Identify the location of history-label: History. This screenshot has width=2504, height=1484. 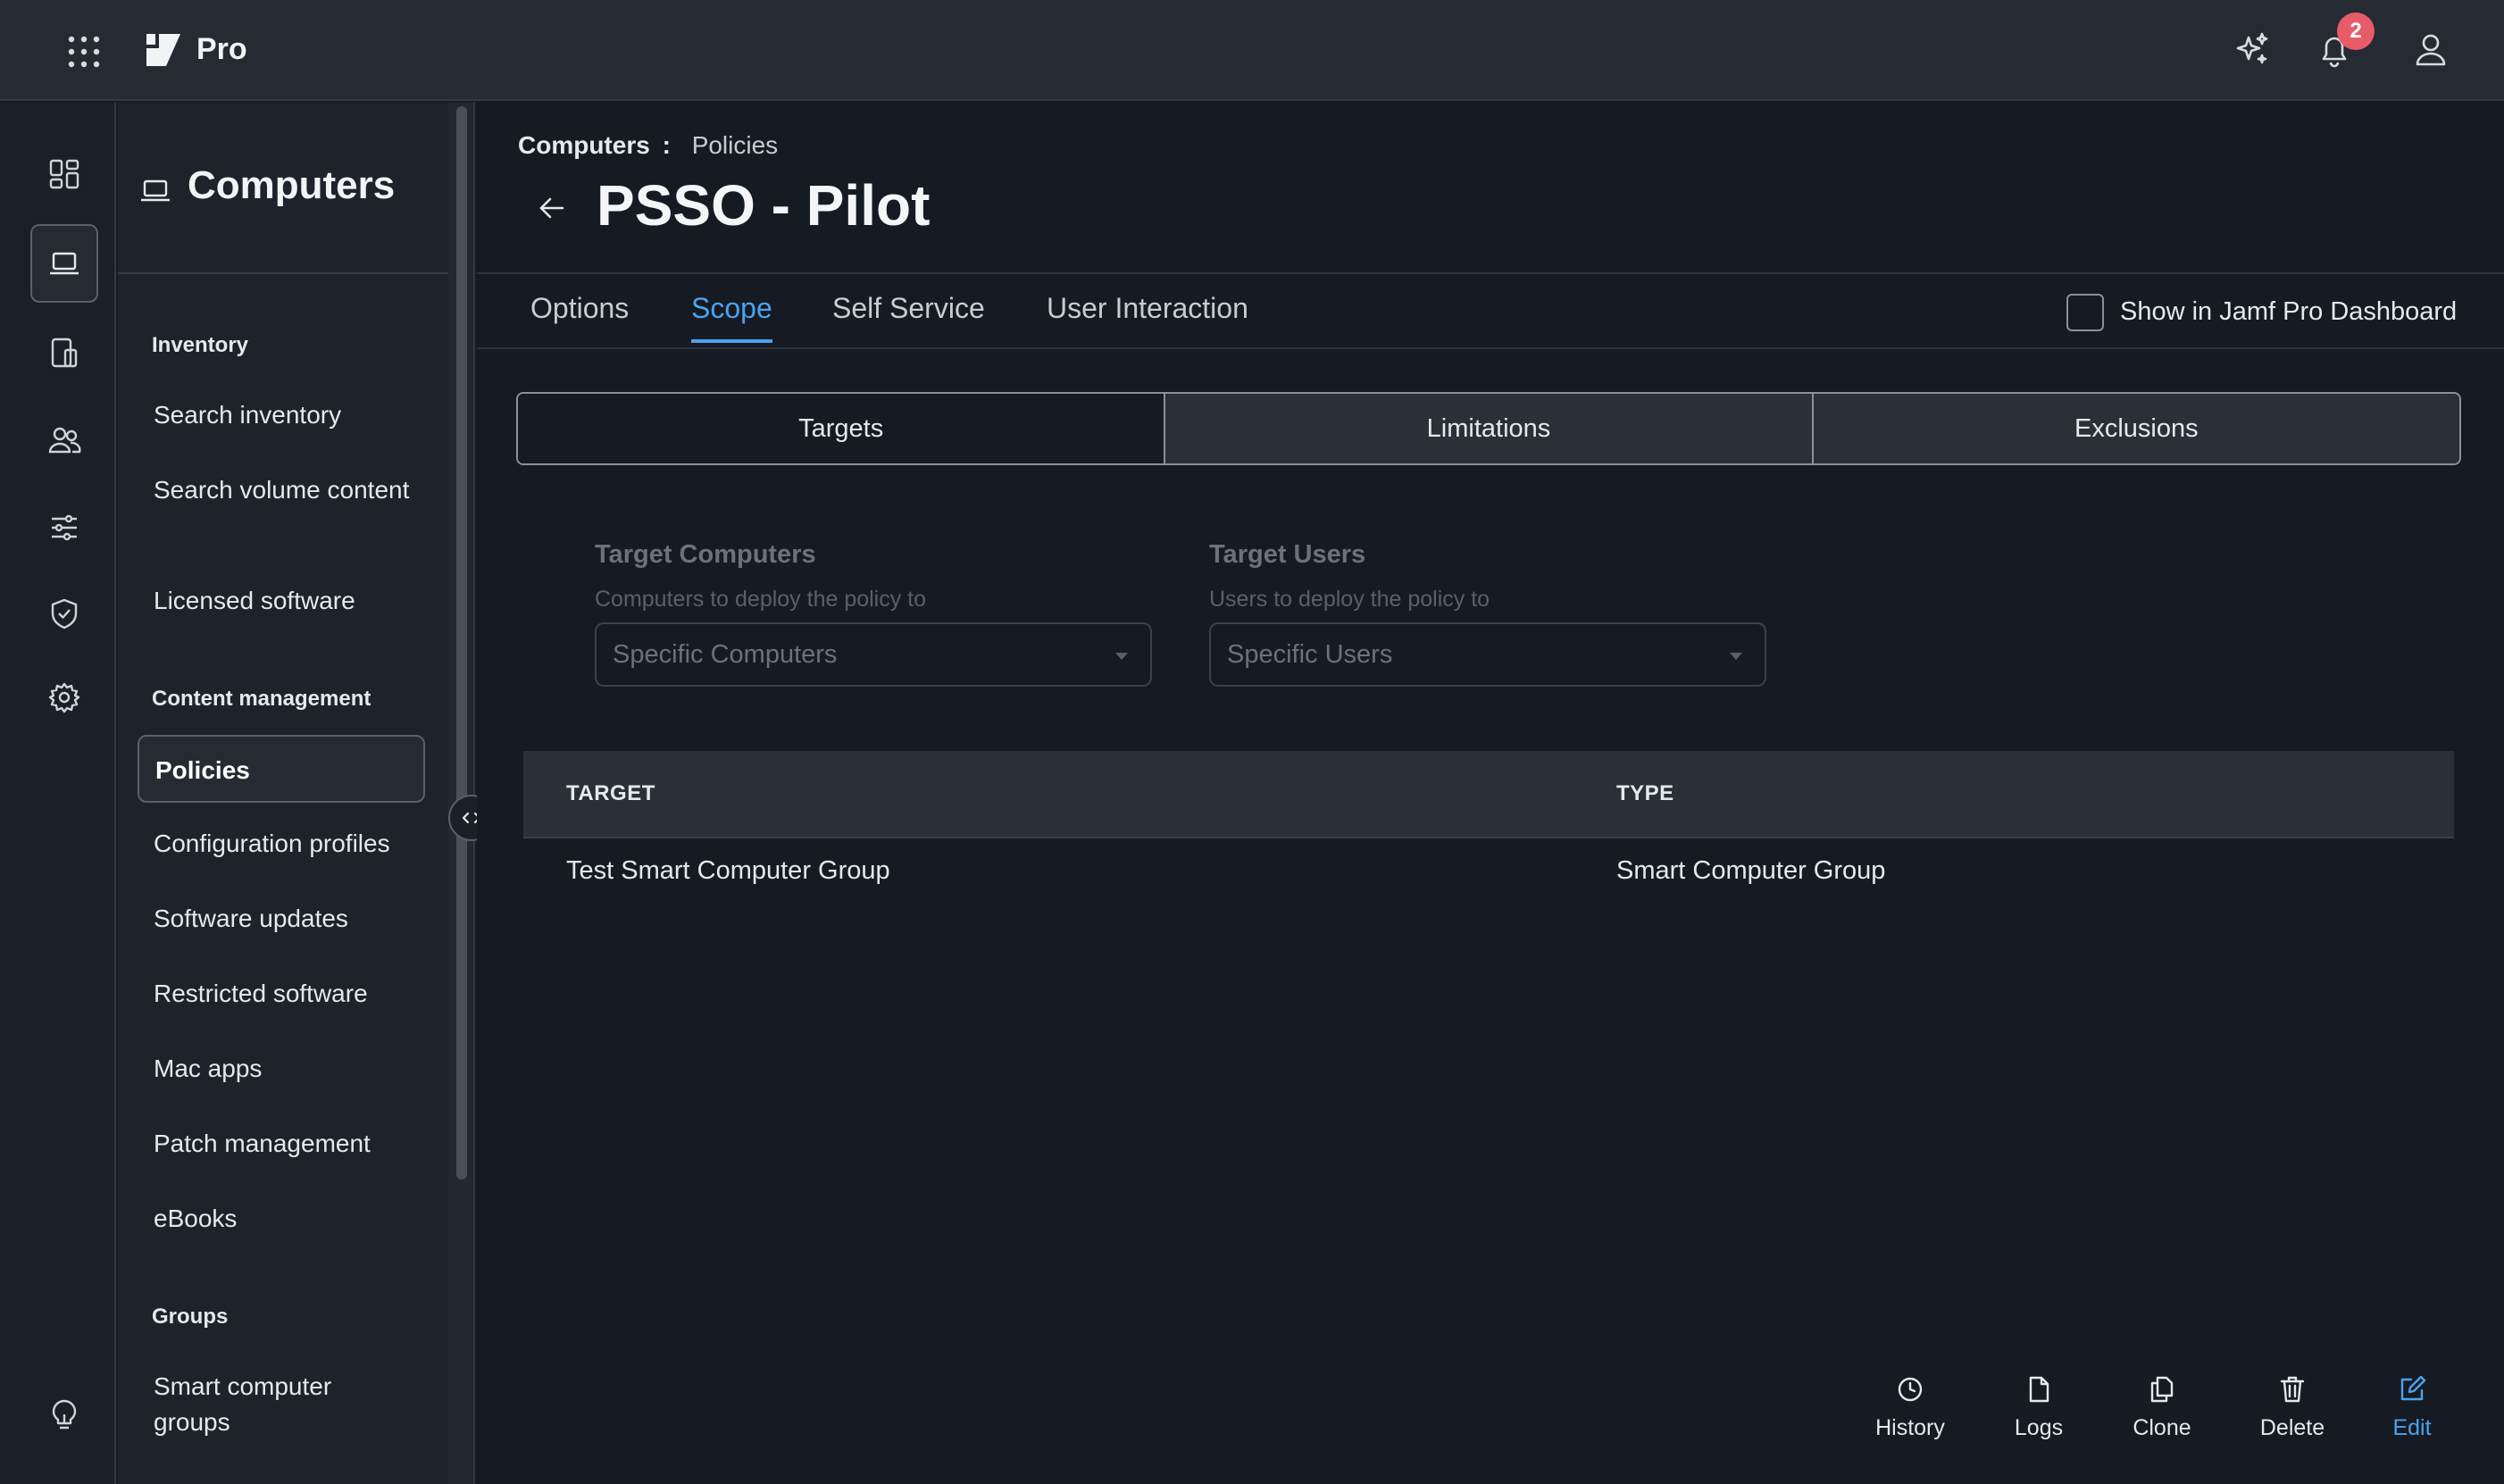
(1910, 1427).